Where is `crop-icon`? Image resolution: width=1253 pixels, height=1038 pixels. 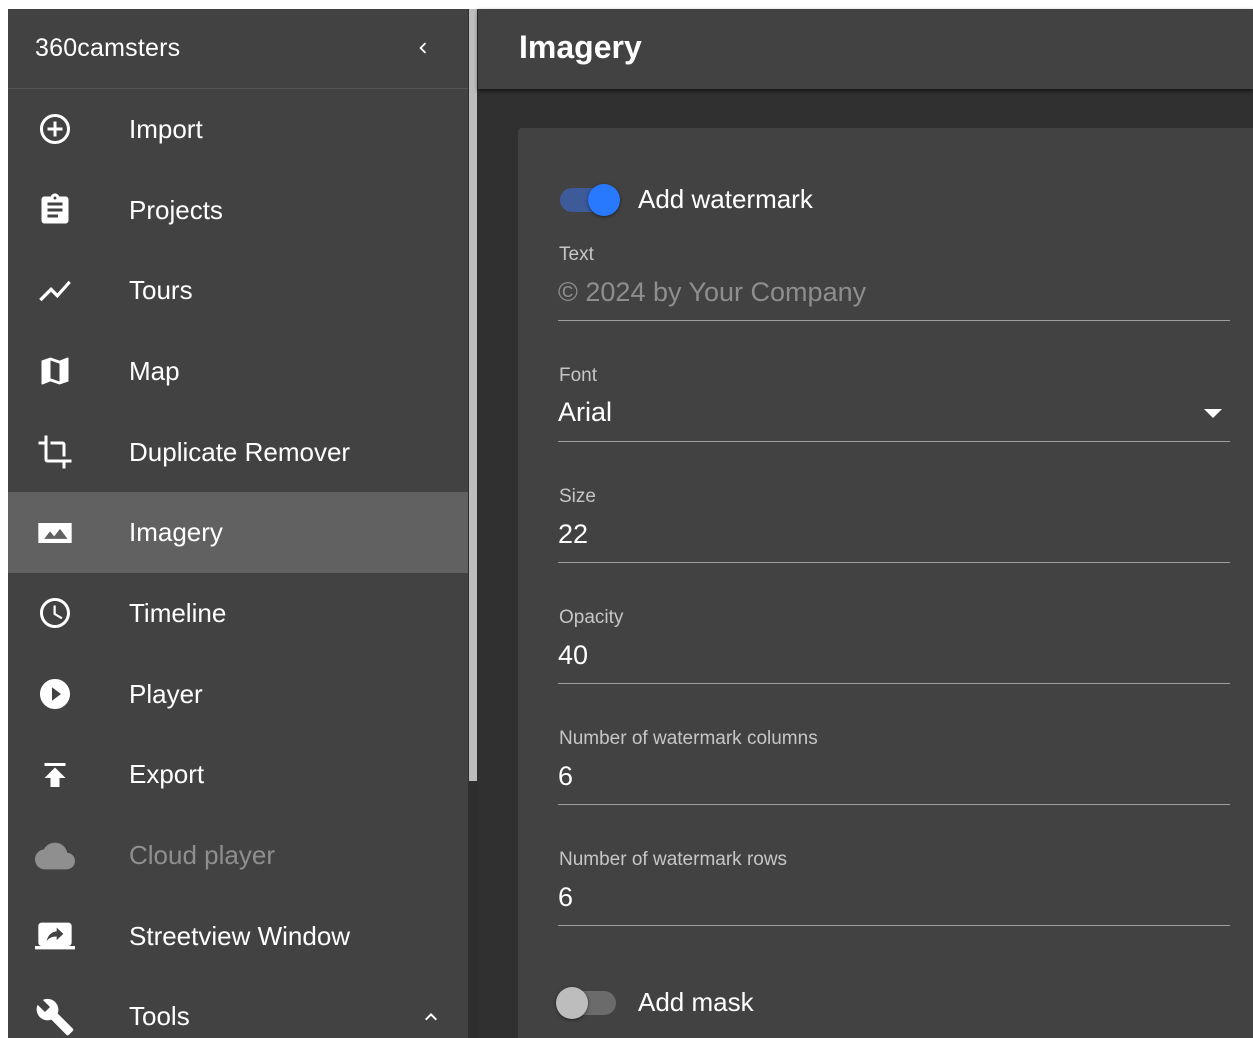 crop-icon is located at coordinates (55, 452).